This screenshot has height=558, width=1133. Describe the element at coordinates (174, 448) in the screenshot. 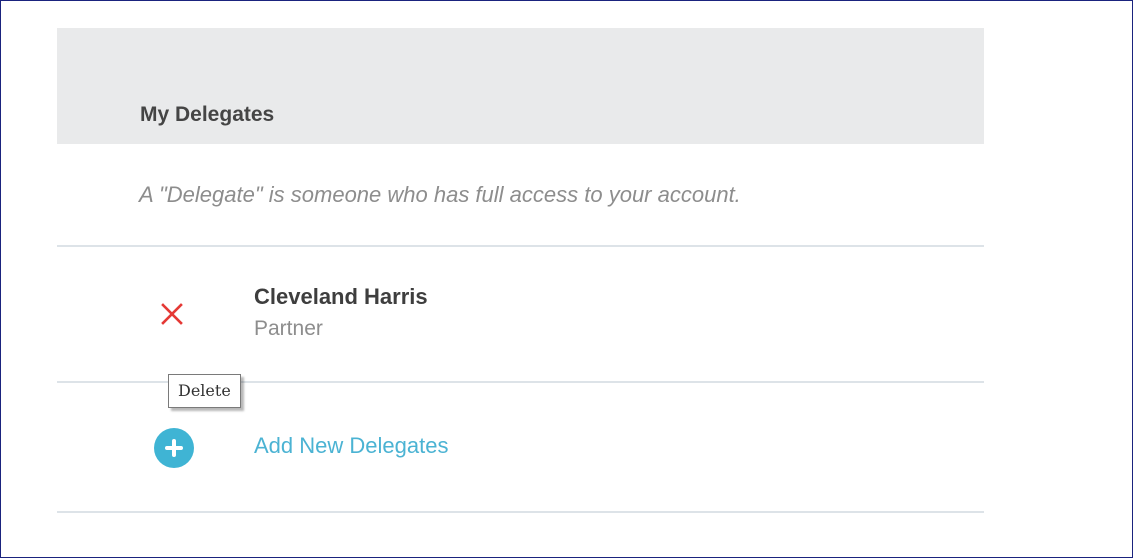

I see `plus-circle-icon` at that location.